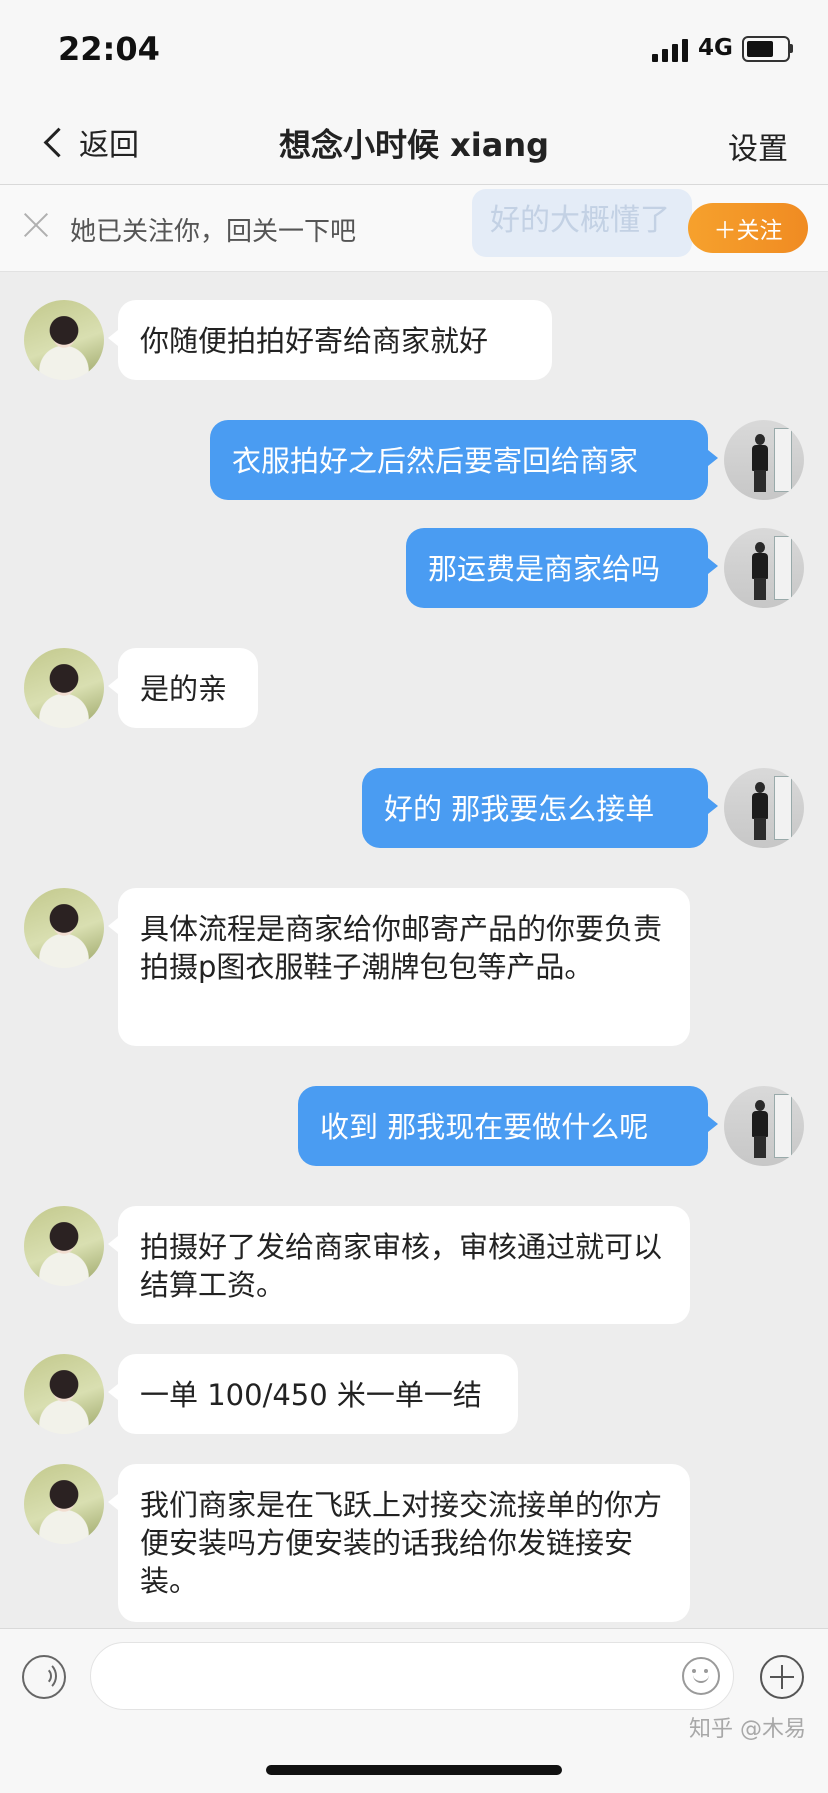 Image resolution: width=828 pixels, height=1793 pixels. Describe the element at coordinates (715, 48) in the screenshot. I see `network-type: 4G` at that location.